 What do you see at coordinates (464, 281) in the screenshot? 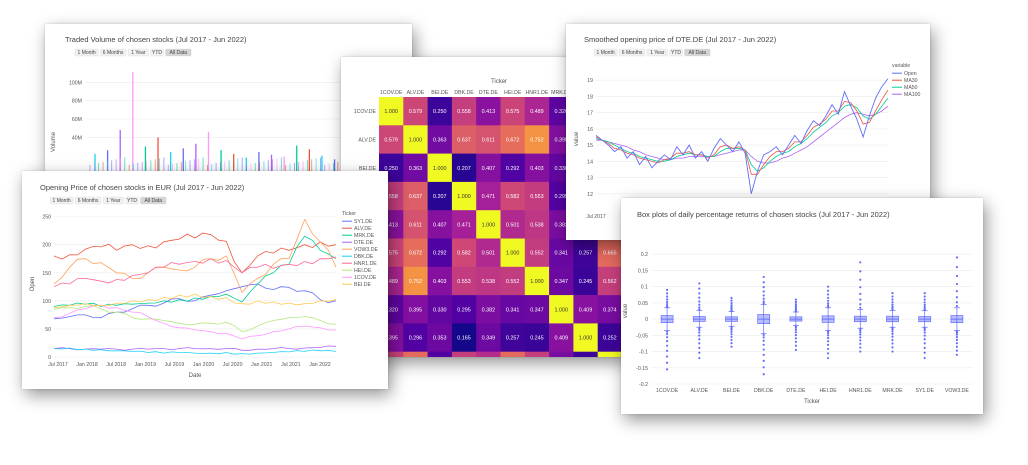
I see `heatmap-cell: 0.553` at bounding box center [464, 281].